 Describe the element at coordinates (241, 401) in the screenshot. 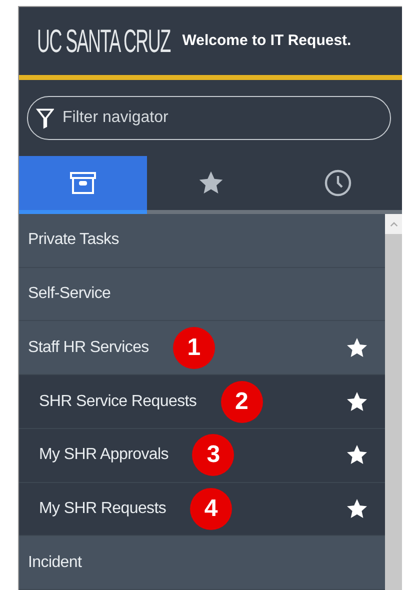

I see `number-badge: 2` at that location.